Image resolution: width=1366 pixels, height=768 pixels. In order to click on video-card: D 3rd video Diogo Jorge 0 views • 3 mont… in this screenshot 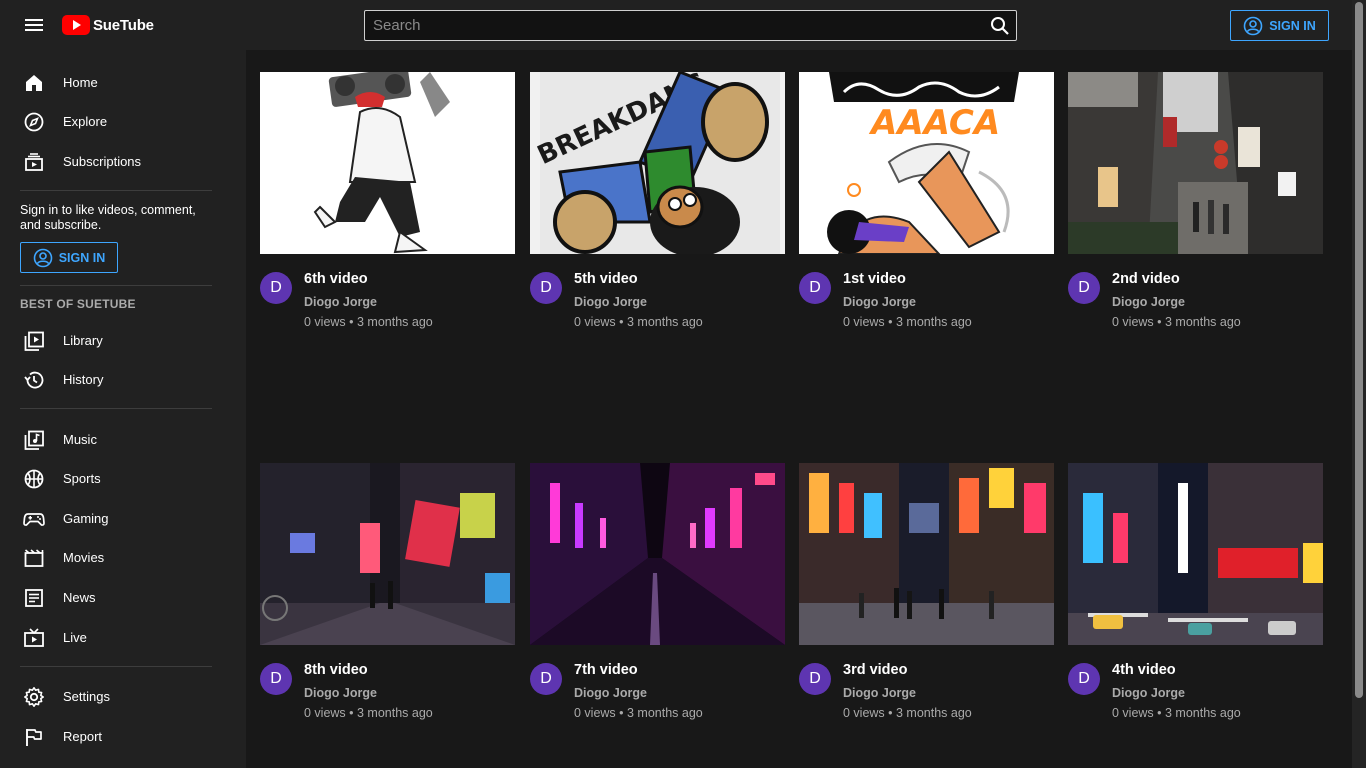, I will do `click(926, 598)`.